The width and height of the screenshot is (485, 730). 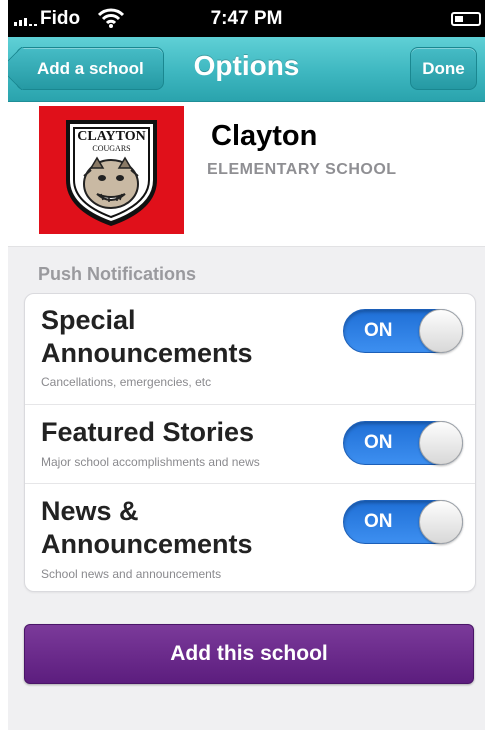 What do you see at coordinates (111, 170) in the screenshot?
I see `school-logo: CLAYTON COUGARS` at bounding box center [111, 170].